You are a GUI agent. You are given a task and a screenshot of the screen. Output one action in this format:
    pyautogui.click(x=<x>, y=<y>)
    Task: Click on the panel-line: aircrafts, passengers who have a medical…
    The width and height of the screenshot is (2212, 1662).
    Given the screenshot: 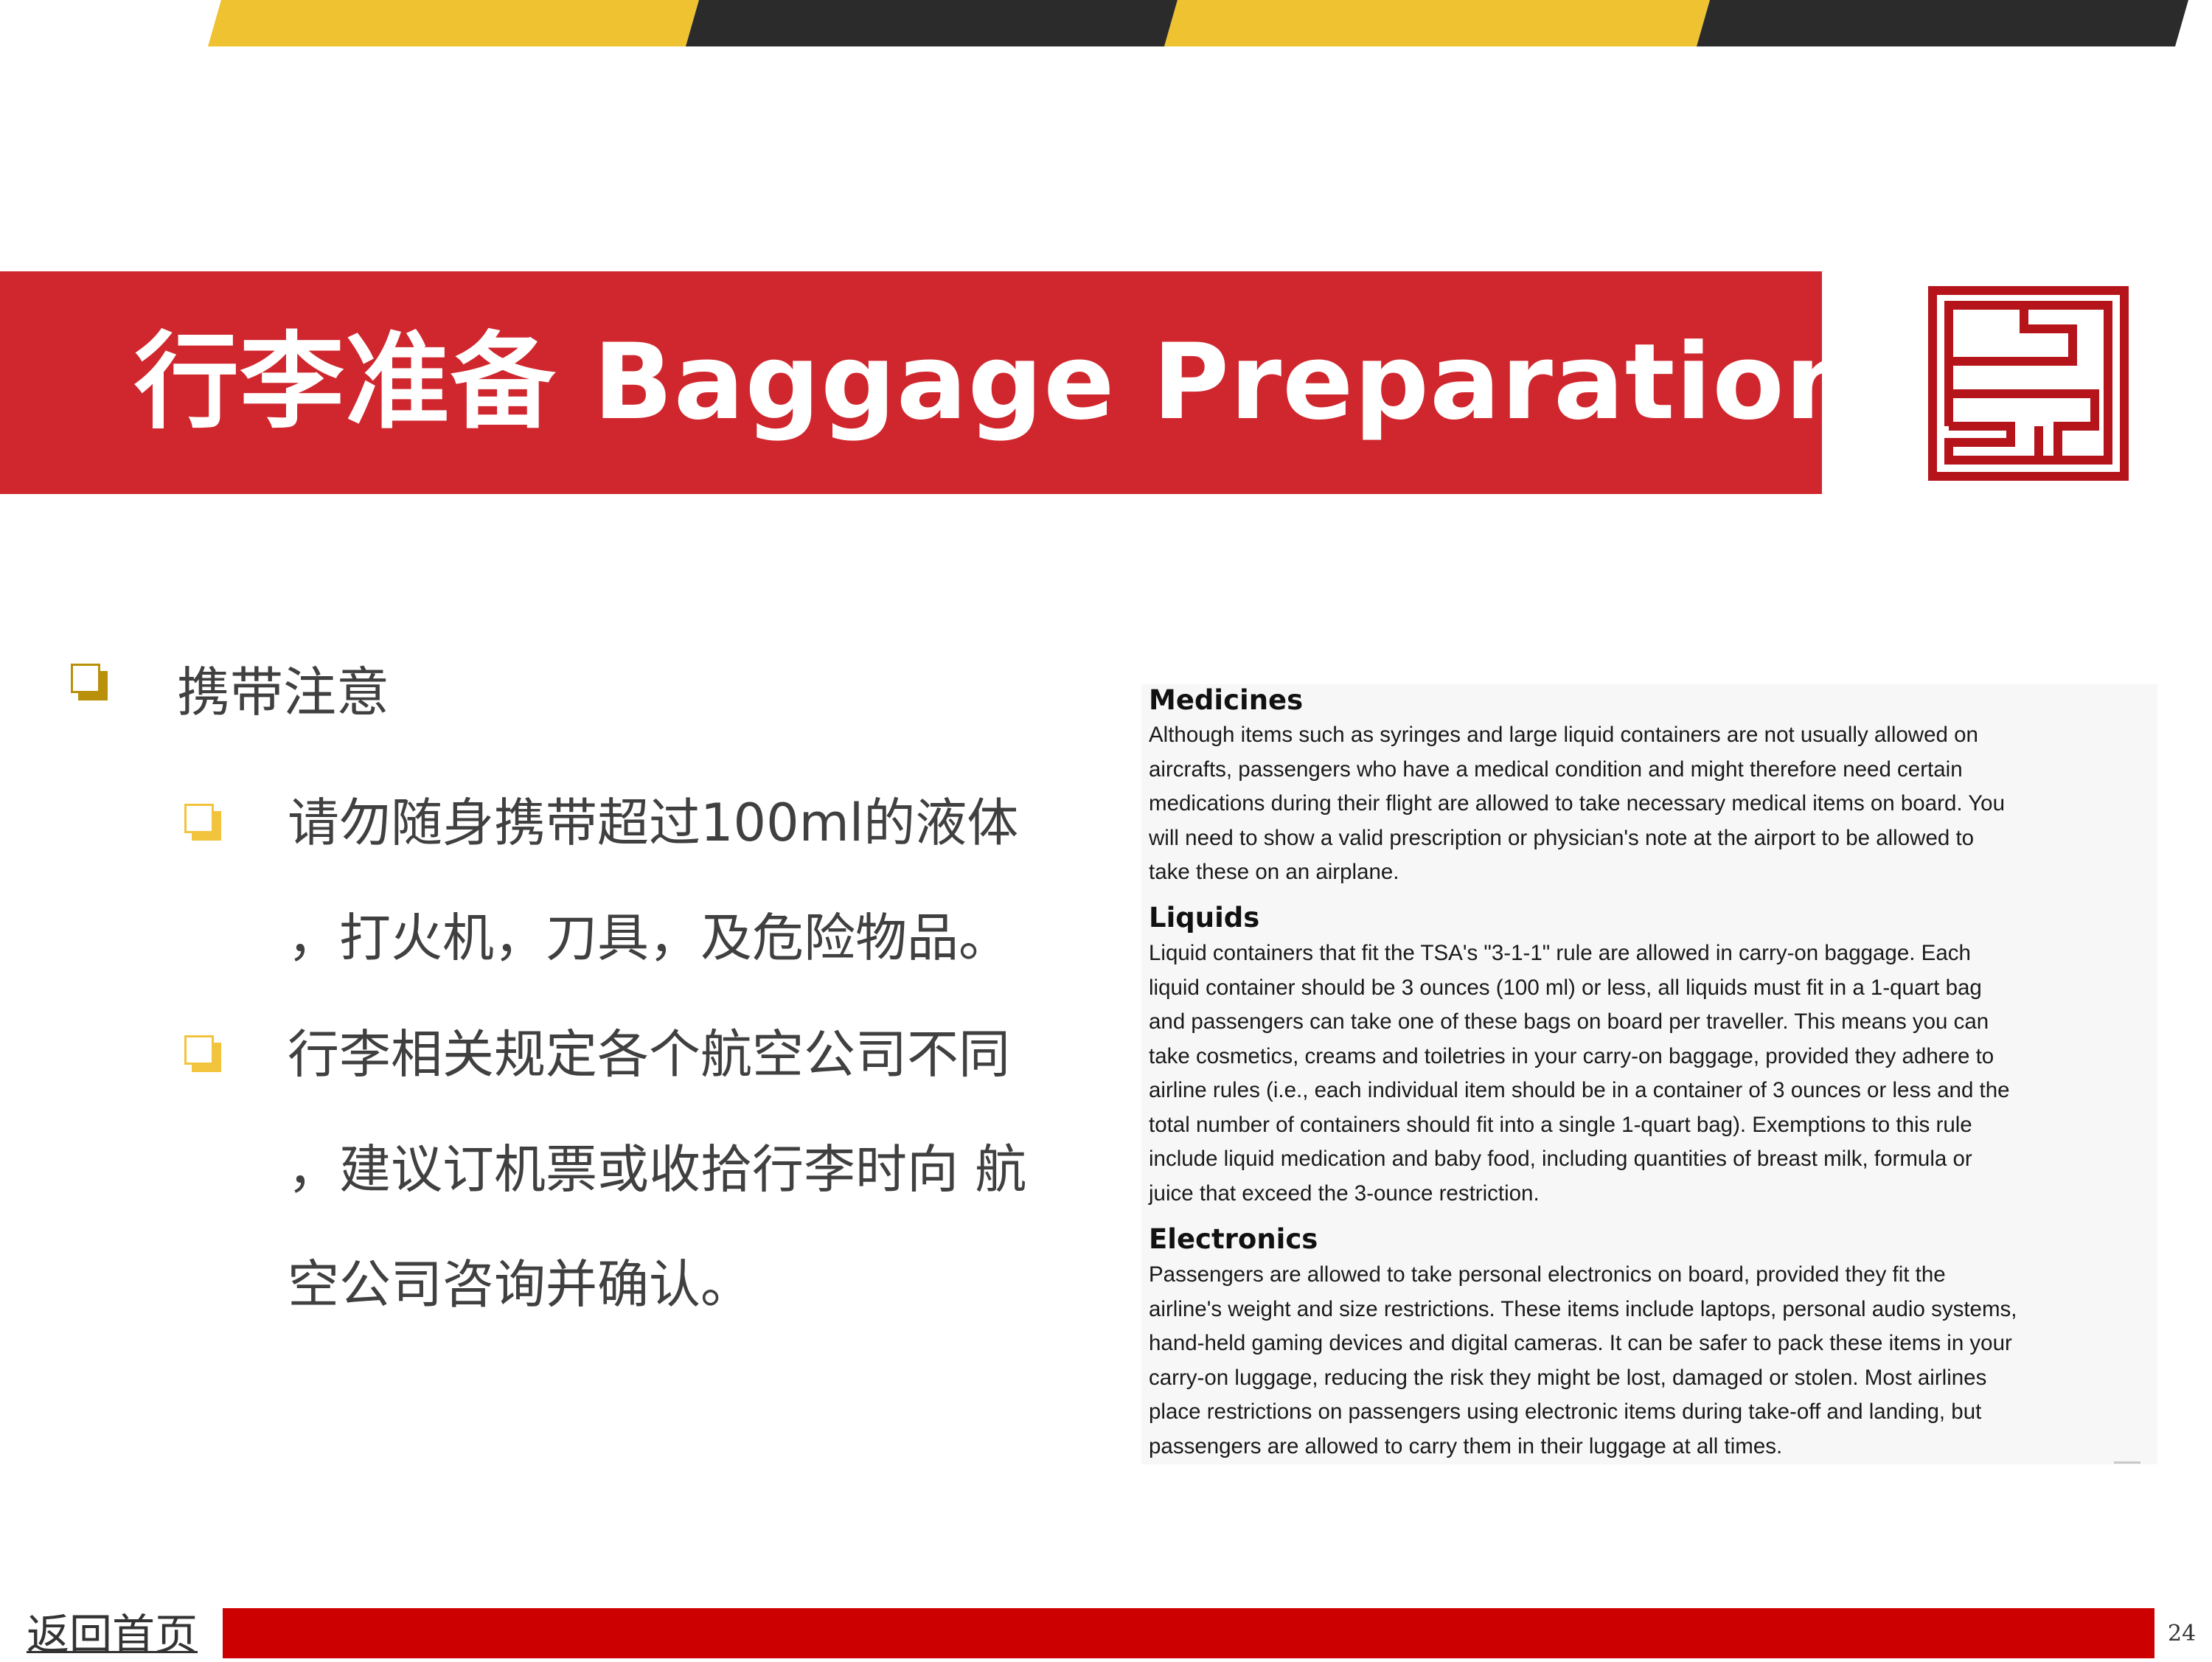 What is the action you would take?
    pyautogui.click(x=1556, y=769)
    